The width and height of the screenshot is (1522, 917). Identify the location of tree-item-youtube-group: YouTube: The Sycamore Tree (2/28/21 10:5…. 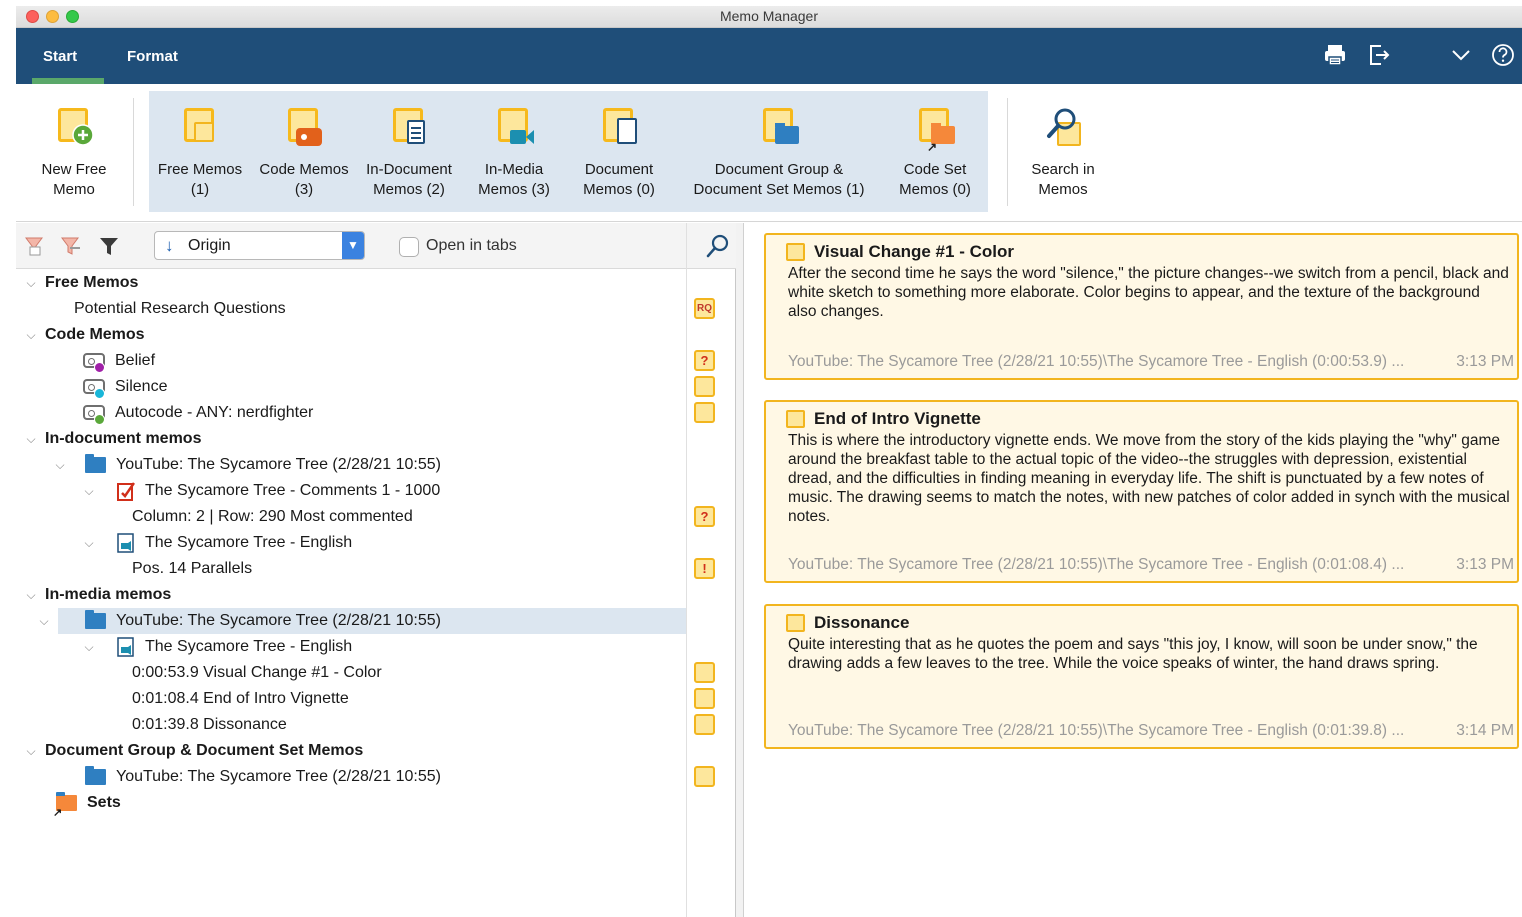
(376, 777).